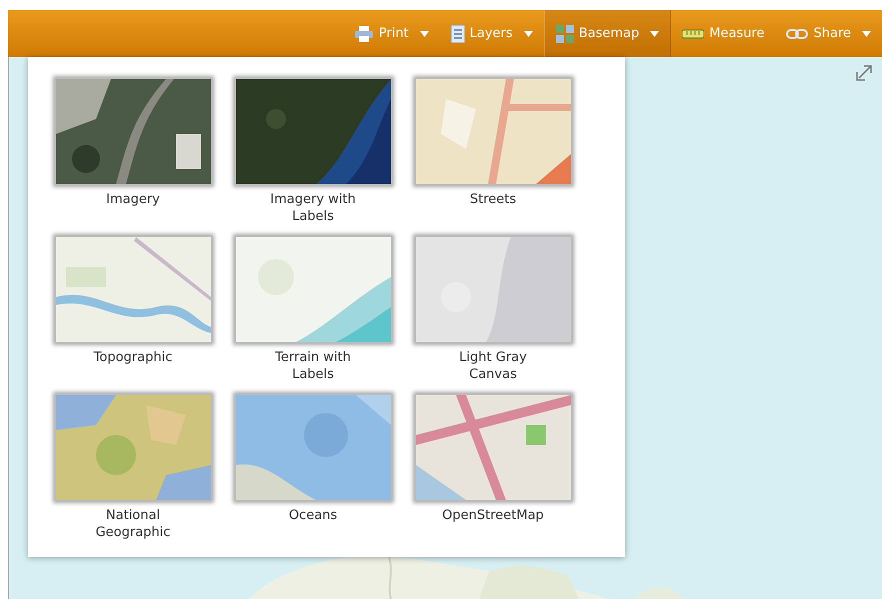 This screenshot has height=599, width=882. I want to click on basemap-label: Topographic, so click(133, 357).